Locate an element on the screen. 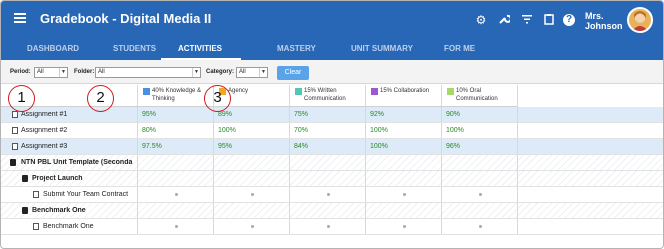 This screenshot has height=249, width=664. help-icon: ? is located at coordinates (569, 20).